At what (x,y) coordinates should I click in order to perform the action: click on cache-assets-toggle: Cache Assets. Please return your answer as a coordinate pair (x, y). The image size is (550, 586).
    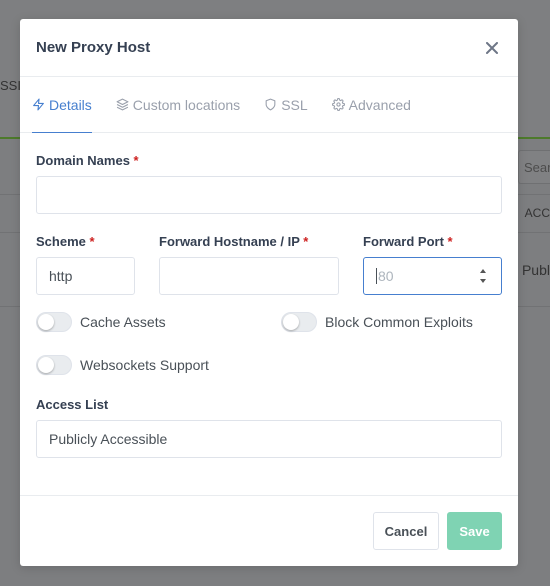
    Looking at the image, I should click on (158, 322).